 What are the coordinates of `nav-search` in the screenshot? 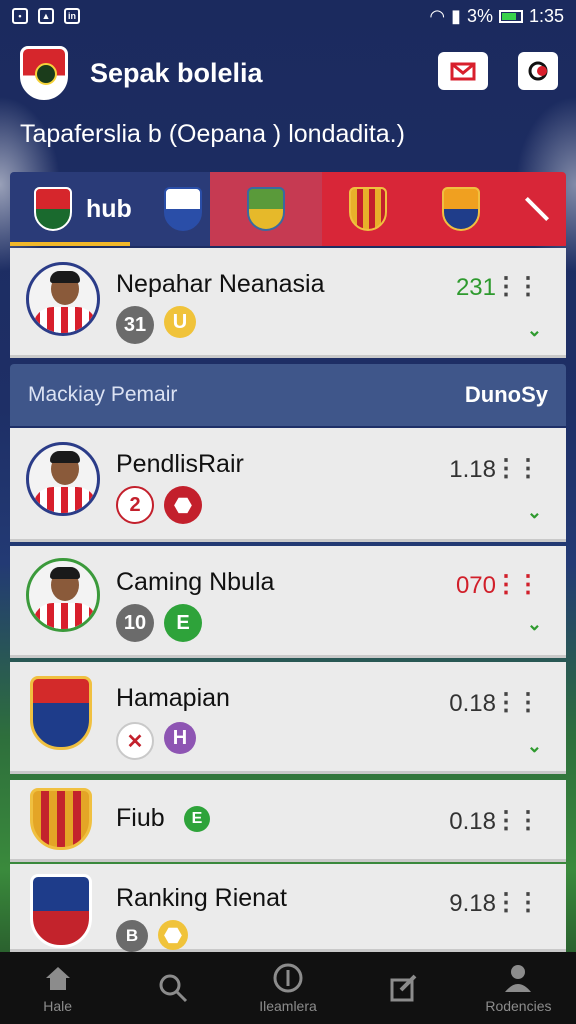 It's located at (172, 988).